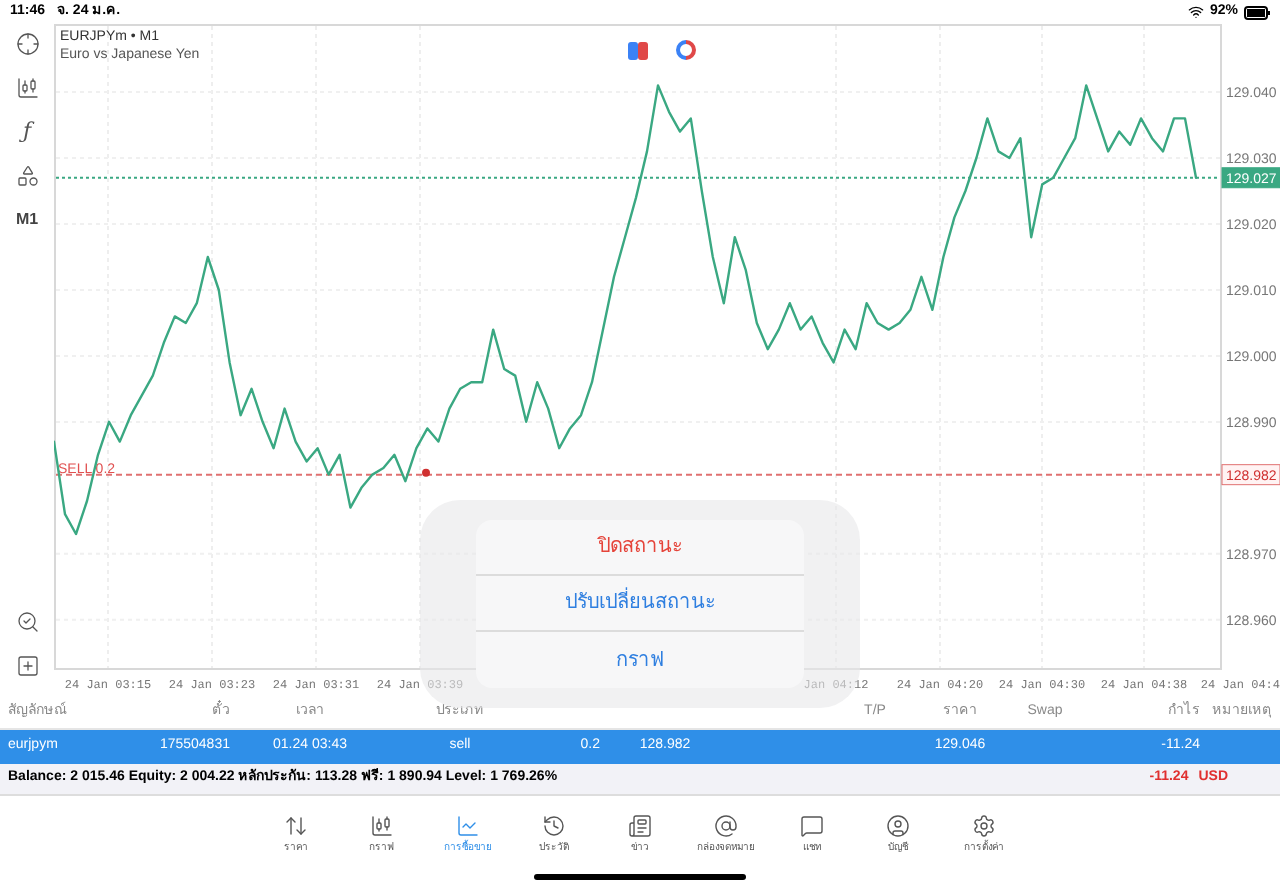 Image resolution: width=1280 pixels, height=894 pixels. What do you see at coordinates (984, 826) in the screenshot?
I see `settings-icon` at bounding box center [984, 826].